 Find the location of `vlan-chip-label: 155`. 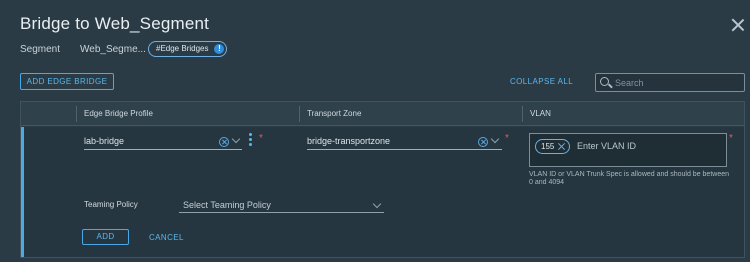

vlan-chip-label: 155 is located at coordinates (548, 146).